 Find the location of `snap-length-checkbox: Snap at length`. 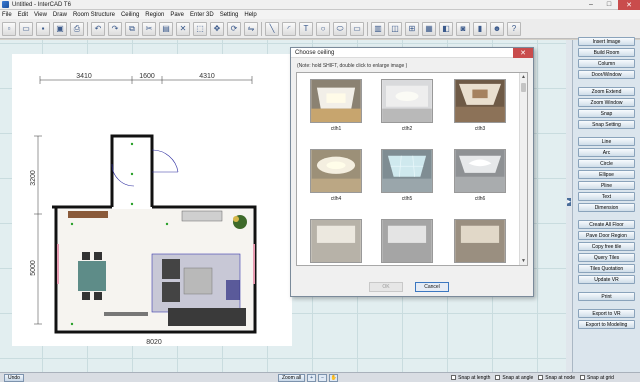

snap-length-checkbox: Snap at length is located at coordinates (470, 378).